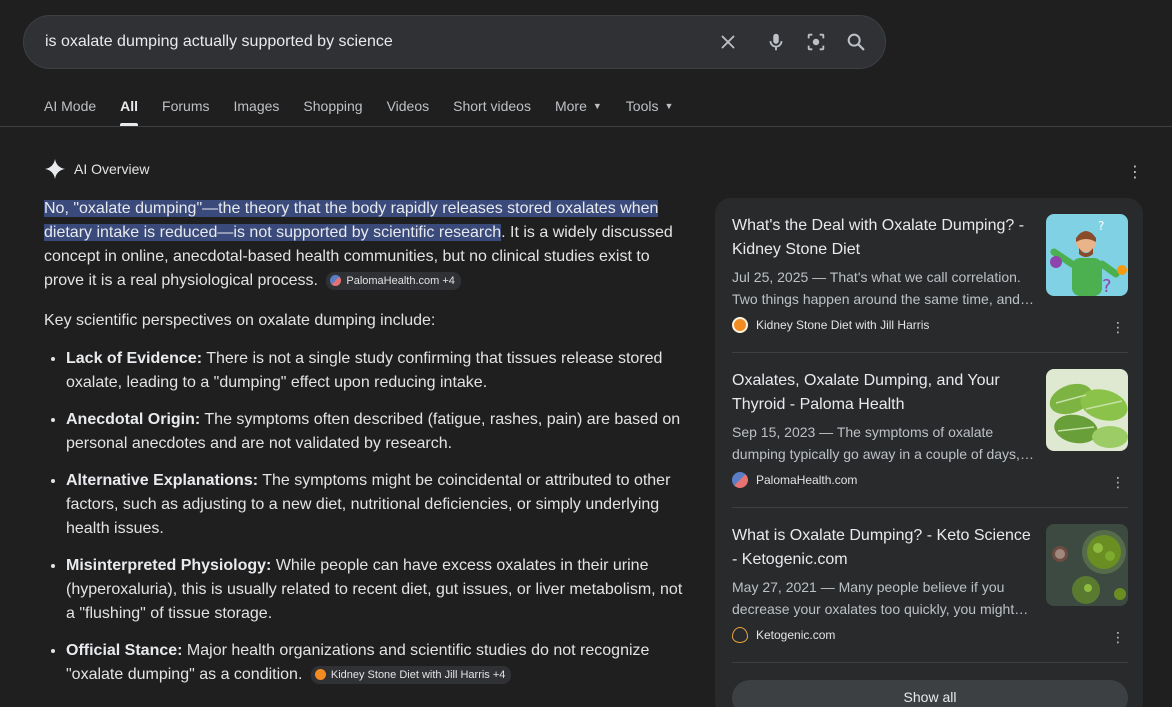 This screenshot has height=707, width=1172. I want to click on tab-short-videos: Short videos, so click(492, 106).